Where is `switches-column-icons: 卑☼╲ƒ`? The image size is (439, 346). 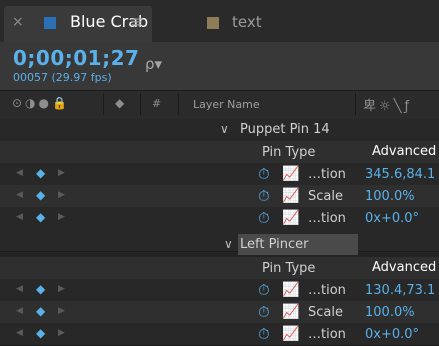 switches-column-icons: 卑☼╲ƒ is located at coordinates (388, 106).